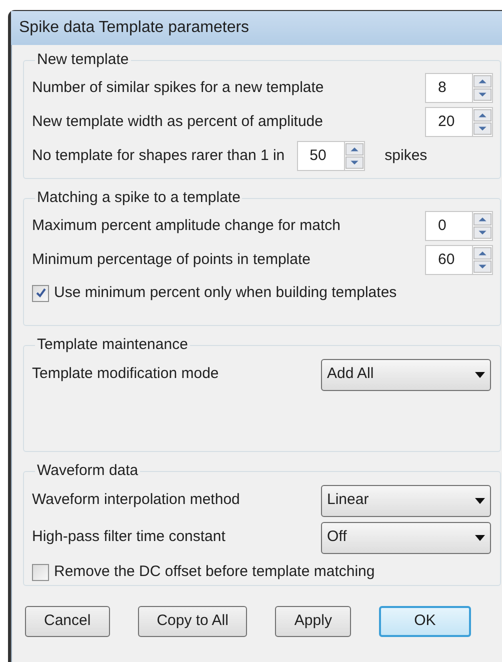  What do you see at coordinates (129, 537) in the screenshot?
I see `field-label: High-pass filter time constant` at bounding box center [129, 537].